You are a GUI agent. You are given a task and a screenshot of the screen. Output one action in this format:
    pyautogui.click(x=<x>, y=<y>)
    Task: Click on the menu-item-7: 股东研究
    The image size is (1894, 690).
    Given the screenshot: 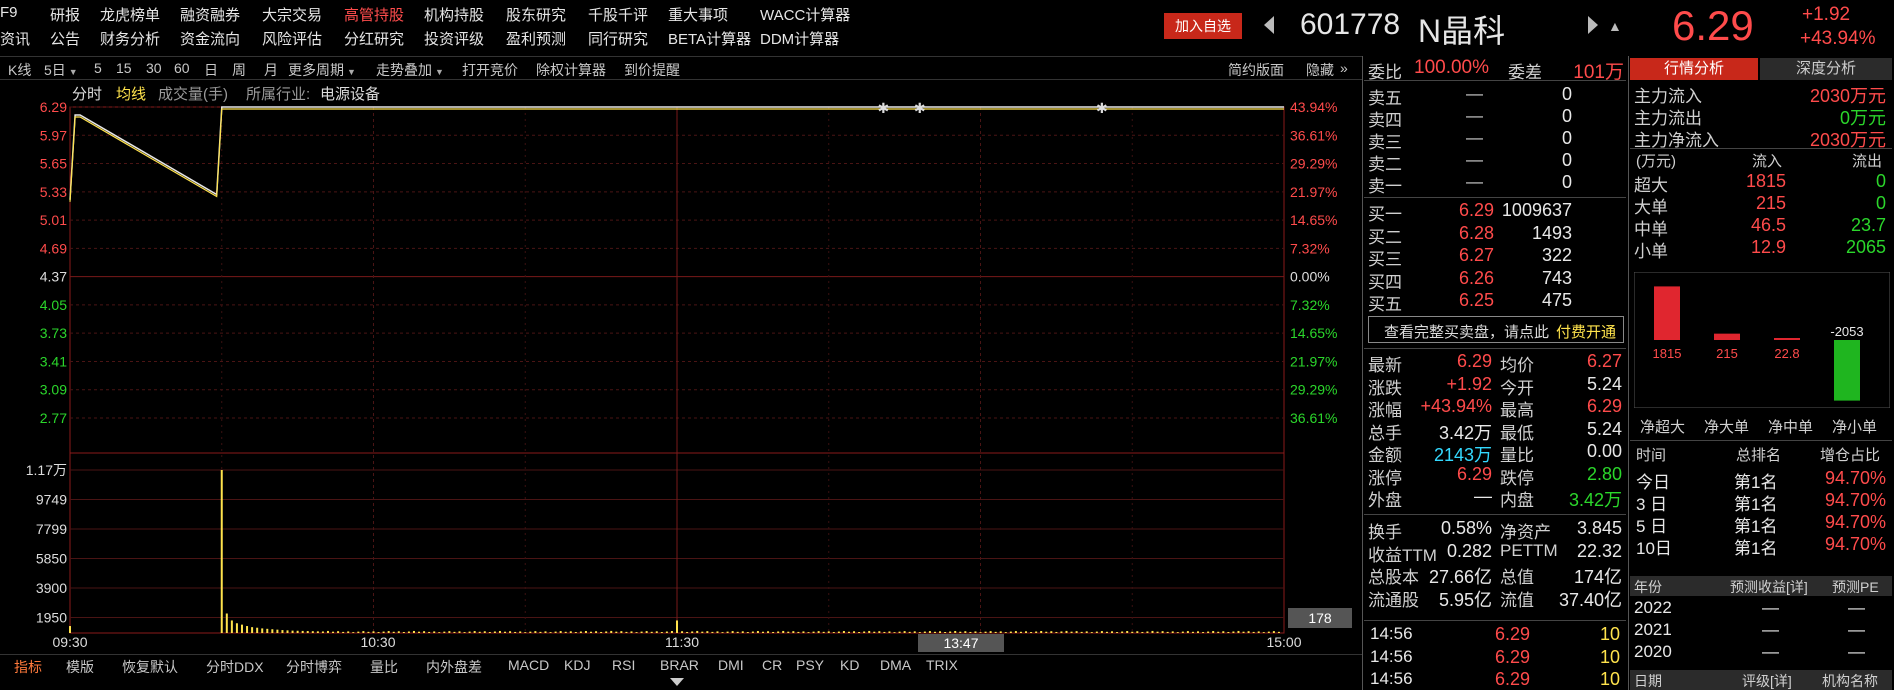 What is the action you would take?
    pyautogui.click(x=536, y=14)
    